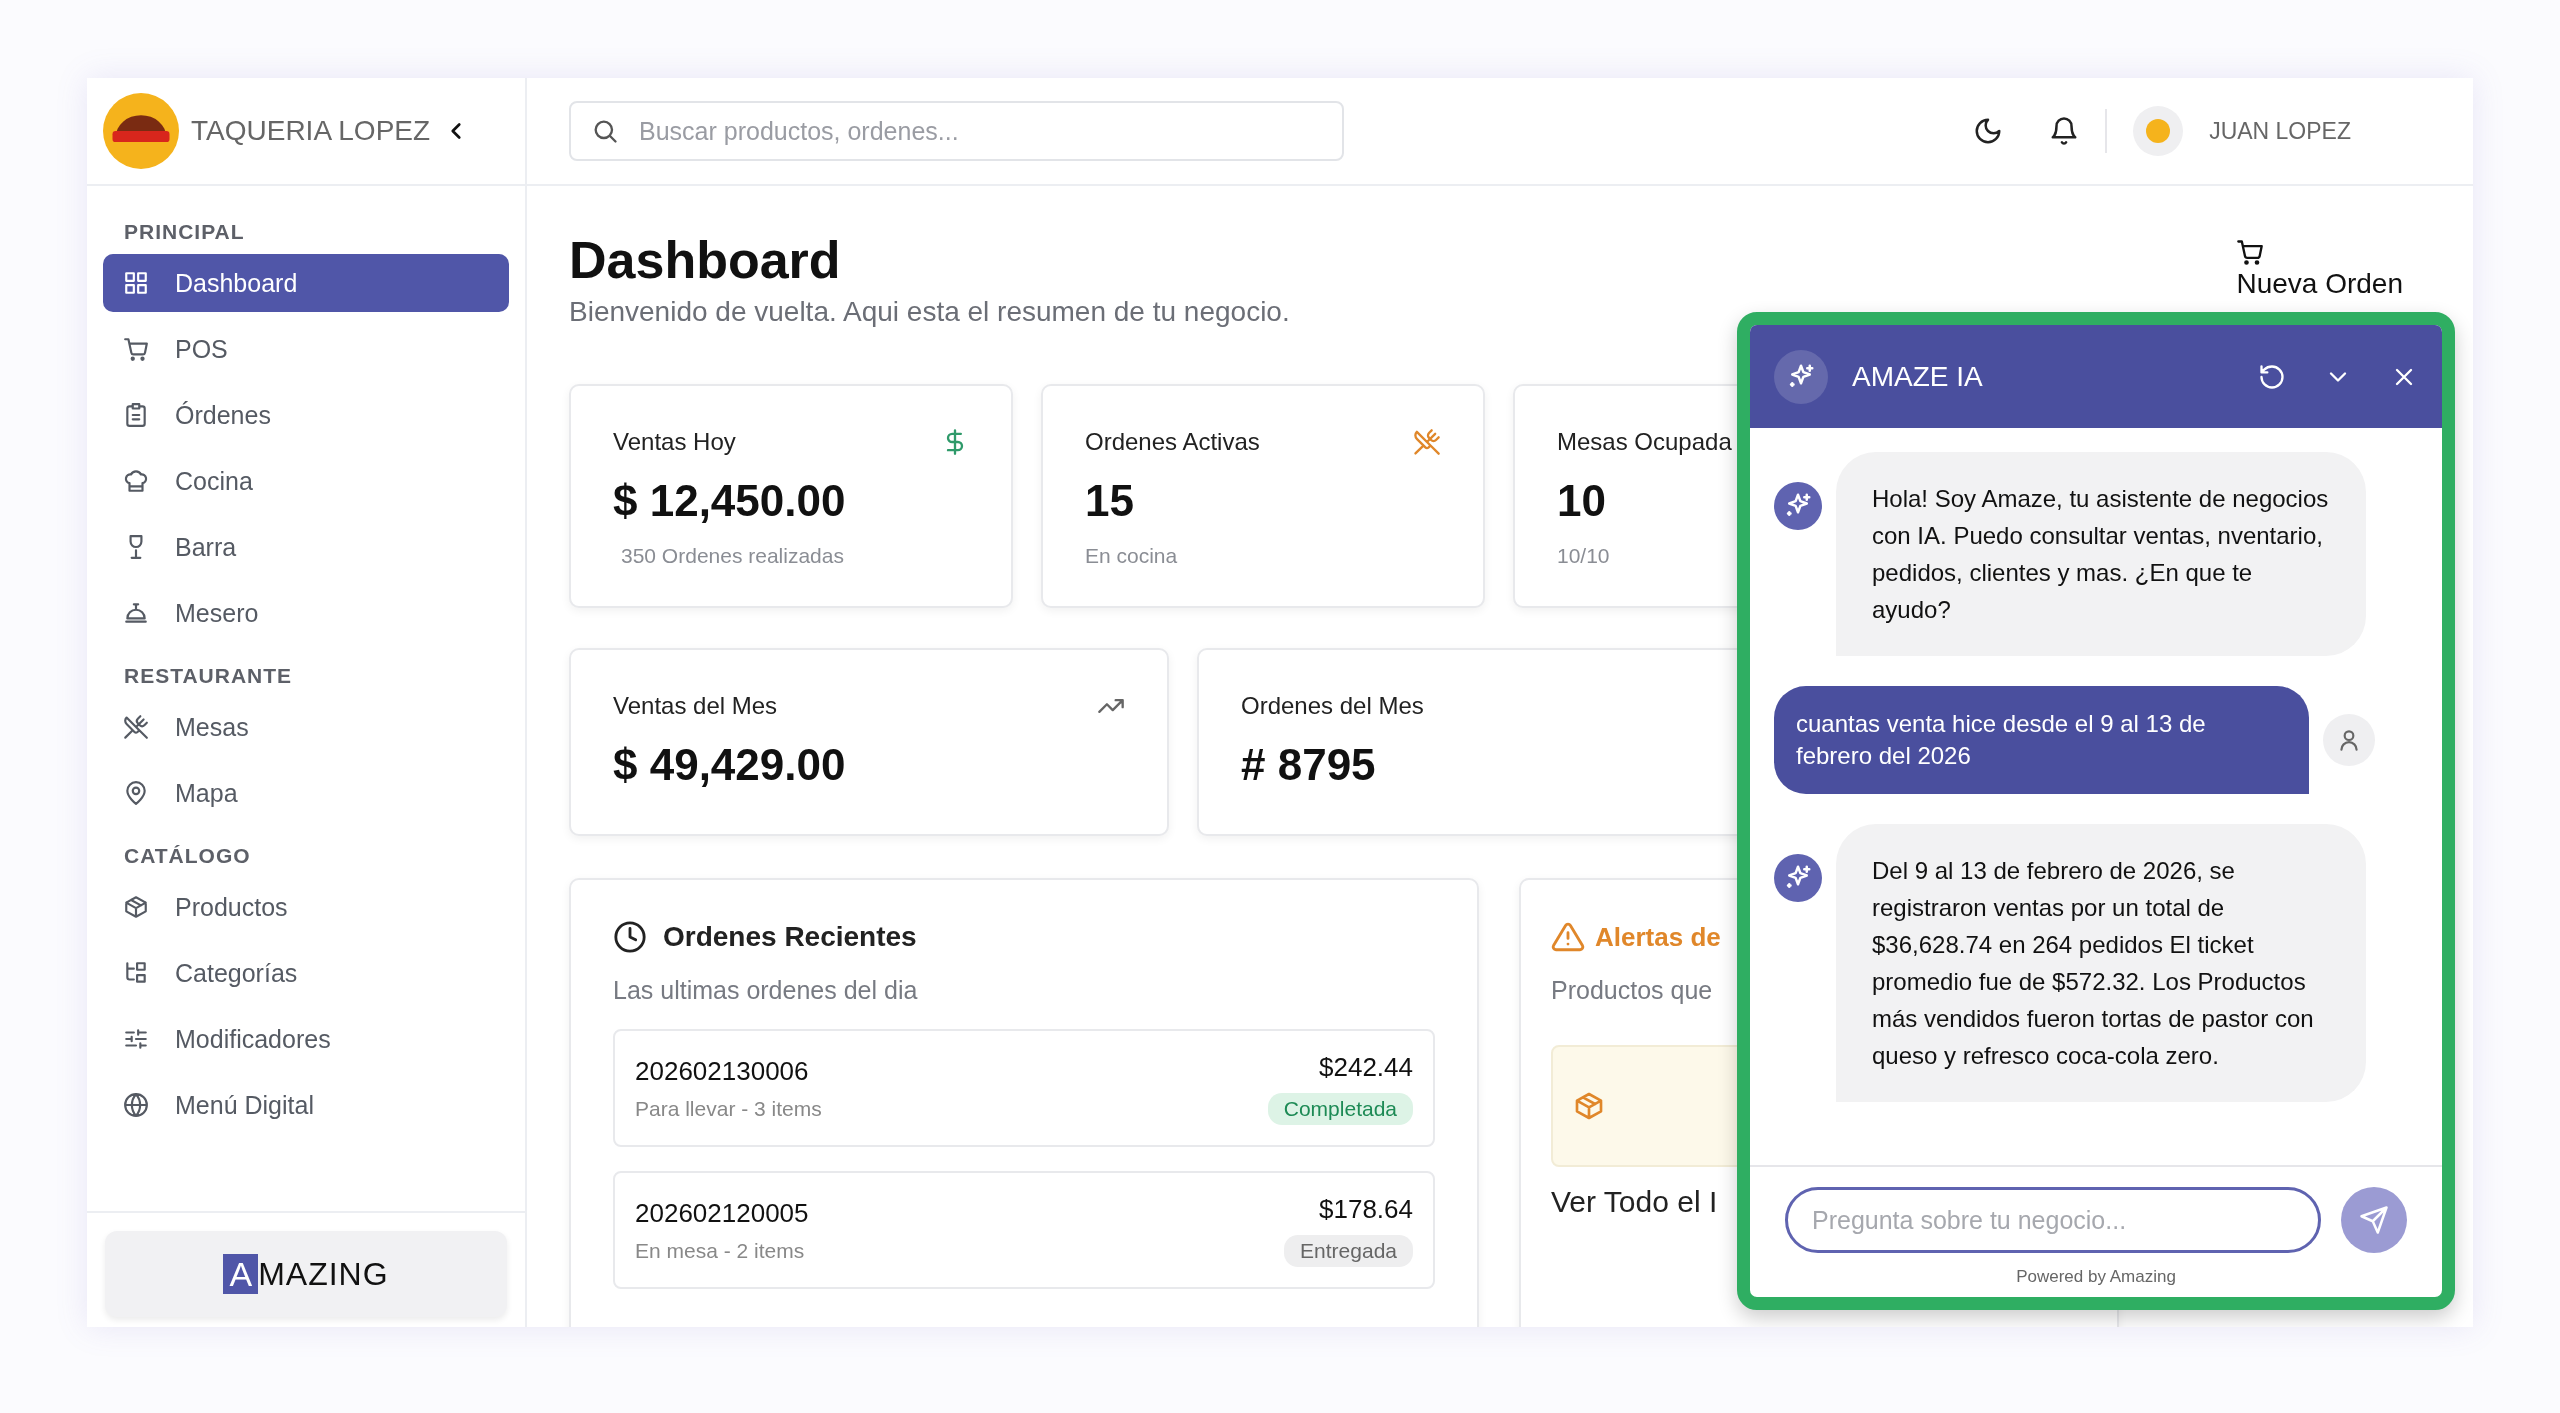 Image resolution: width=2560 pixels, height=1413 pixels. What do you see at coordinates (1366, 1067) in the screenshot?
I see `order-total: $242.44` at bounding box center [1366, 1067].